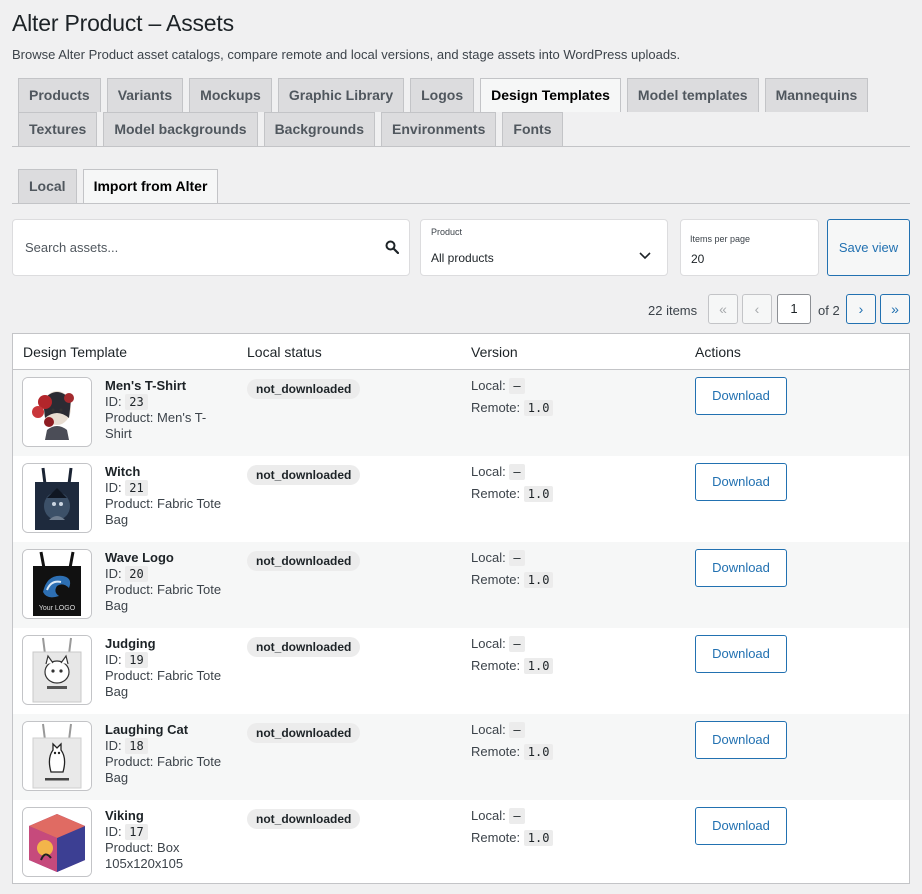 This screenshot has width=922, height=894. Describe the element at coordinates (341, 95) in the screenshot. I see `tab-graphic-library: Graphic Library` at that location.